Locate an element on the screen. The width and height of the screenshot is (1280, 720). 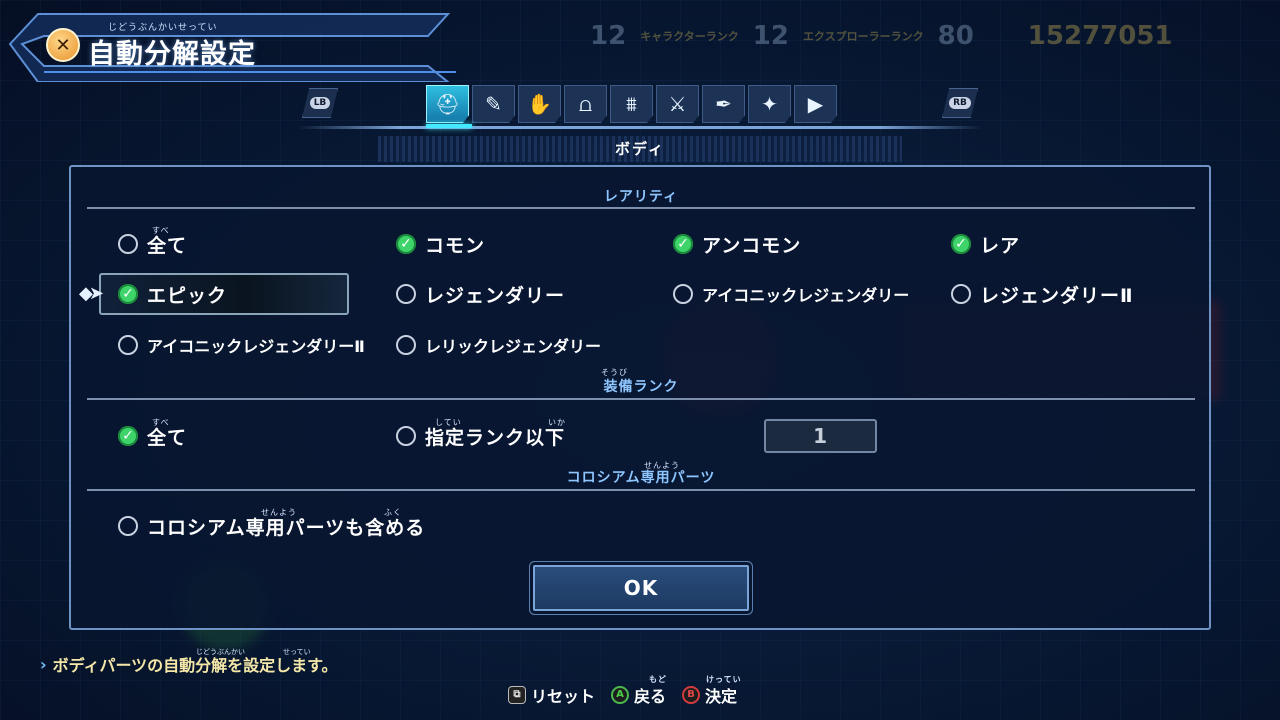
footer-controls: ⧉ リセット もど A 戻る けってい B 決定 is located at coordinates (624, 691).